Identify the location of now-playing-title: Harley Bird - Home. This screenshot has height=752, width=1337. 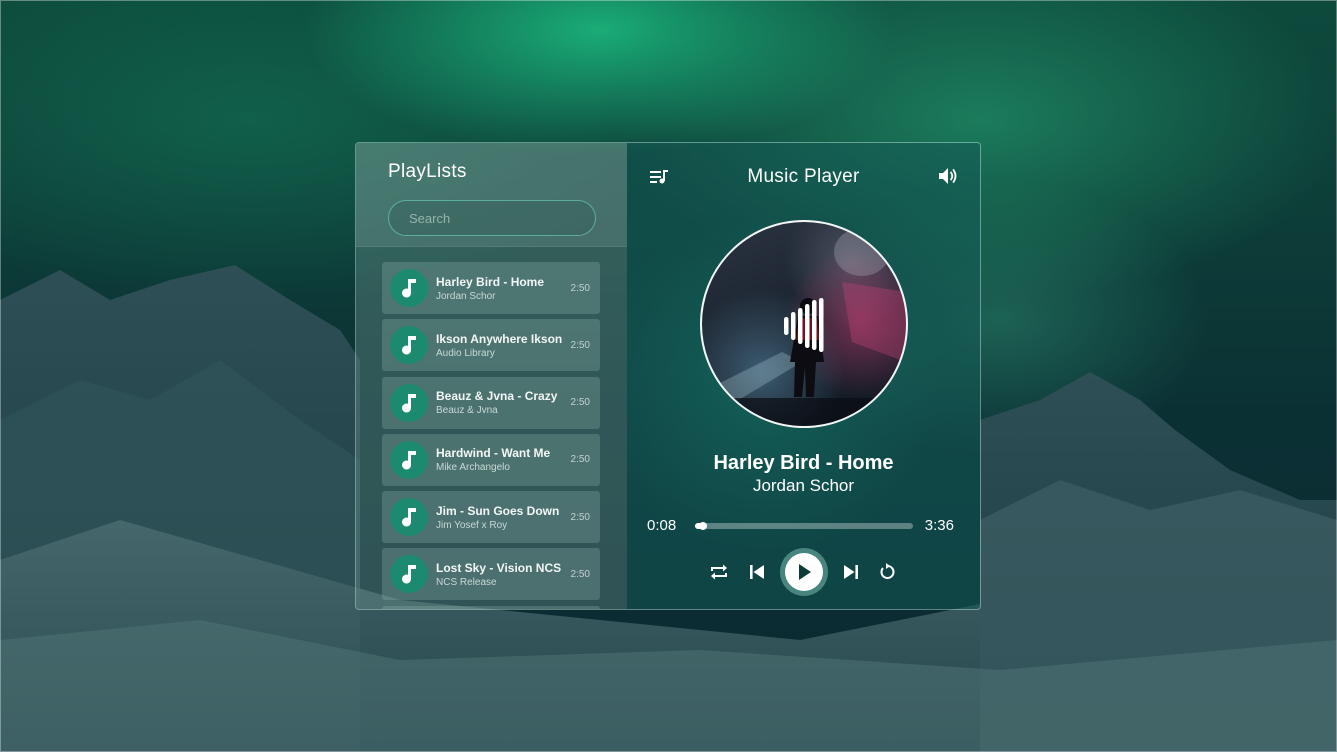
(803, 463).